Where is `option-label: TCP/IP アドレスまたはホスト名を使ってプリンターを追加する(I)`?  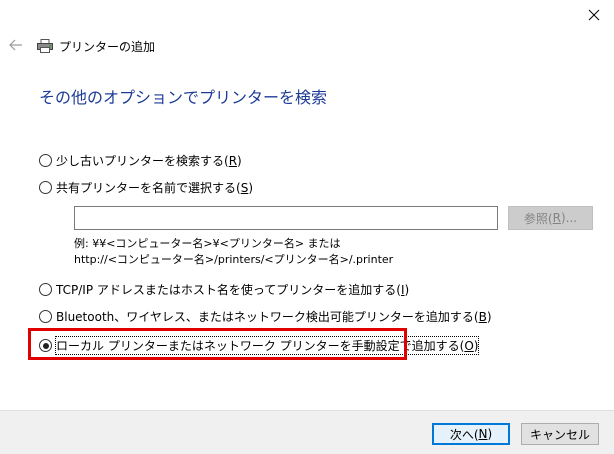 option-label: TCP/IP アドレスまたはホスト名を使ってプリンターを追加する(I) is located at coordinates (233, 290).